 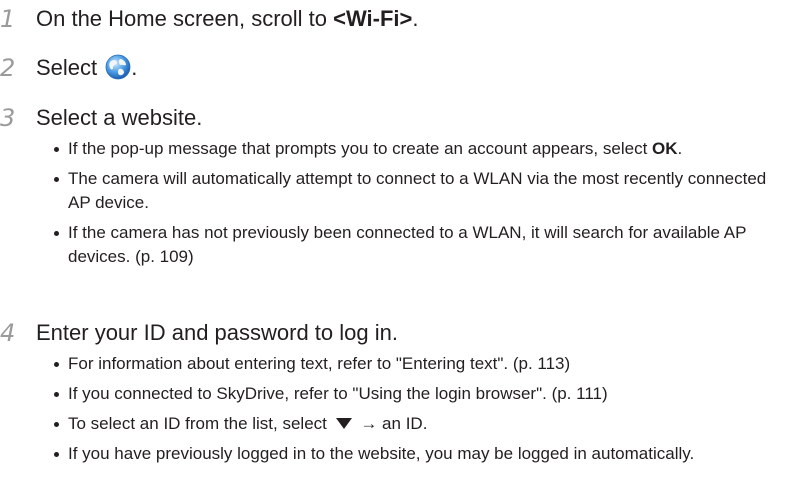 What do you see at coordinates (665, 148) in the screenshot?
I see `ok-label: OK` at bounding box center [665, 148].